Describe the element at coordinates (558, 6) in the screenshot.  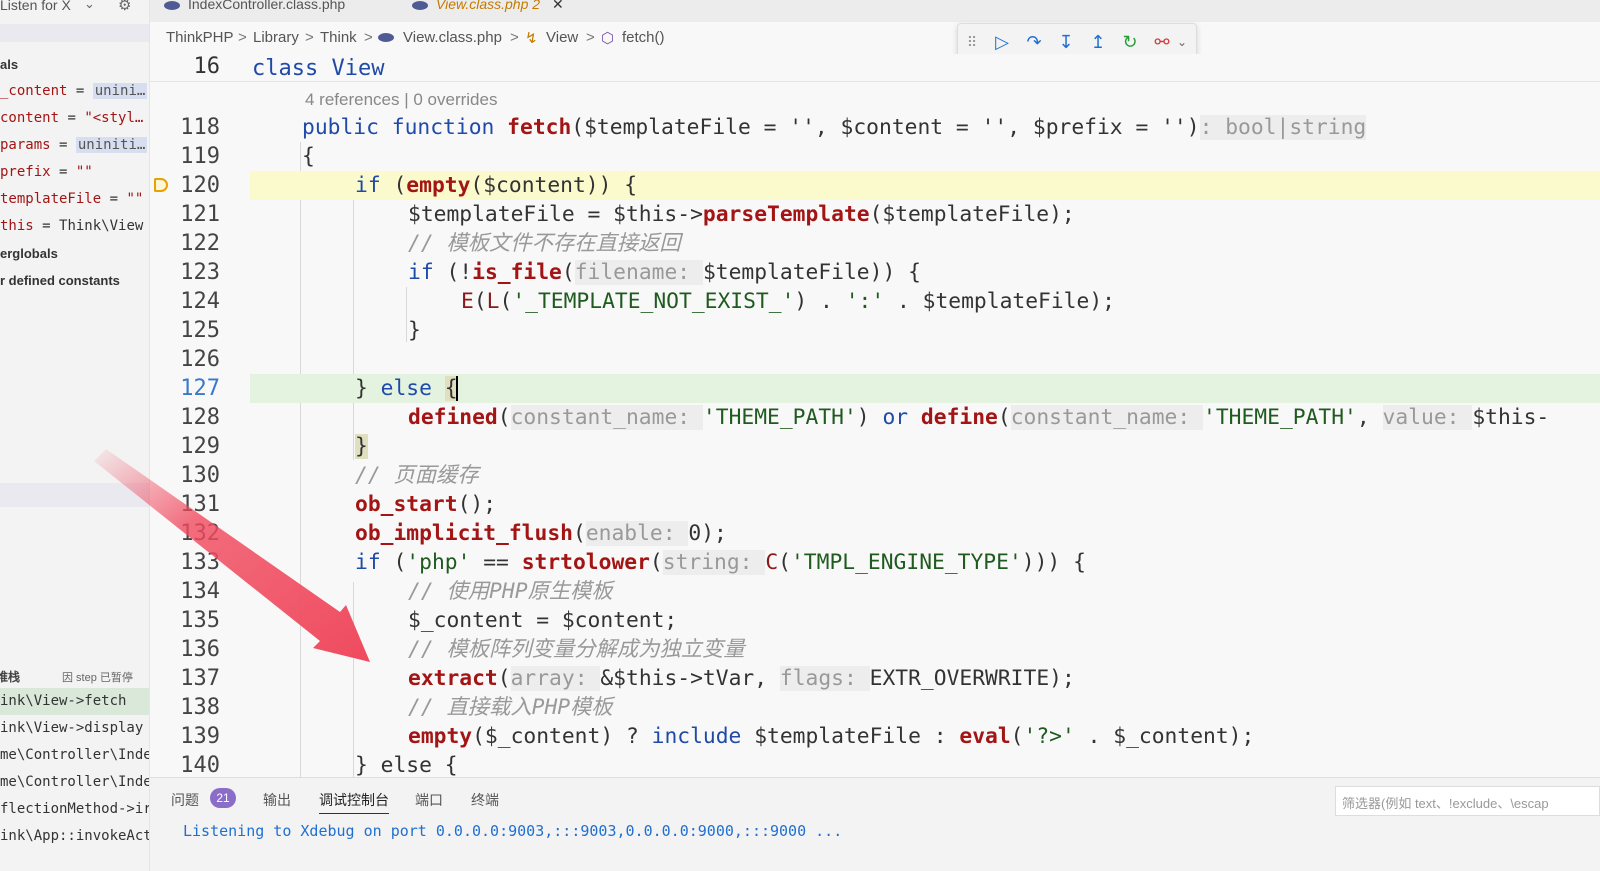
I see `close-icon: ✕` at that location.